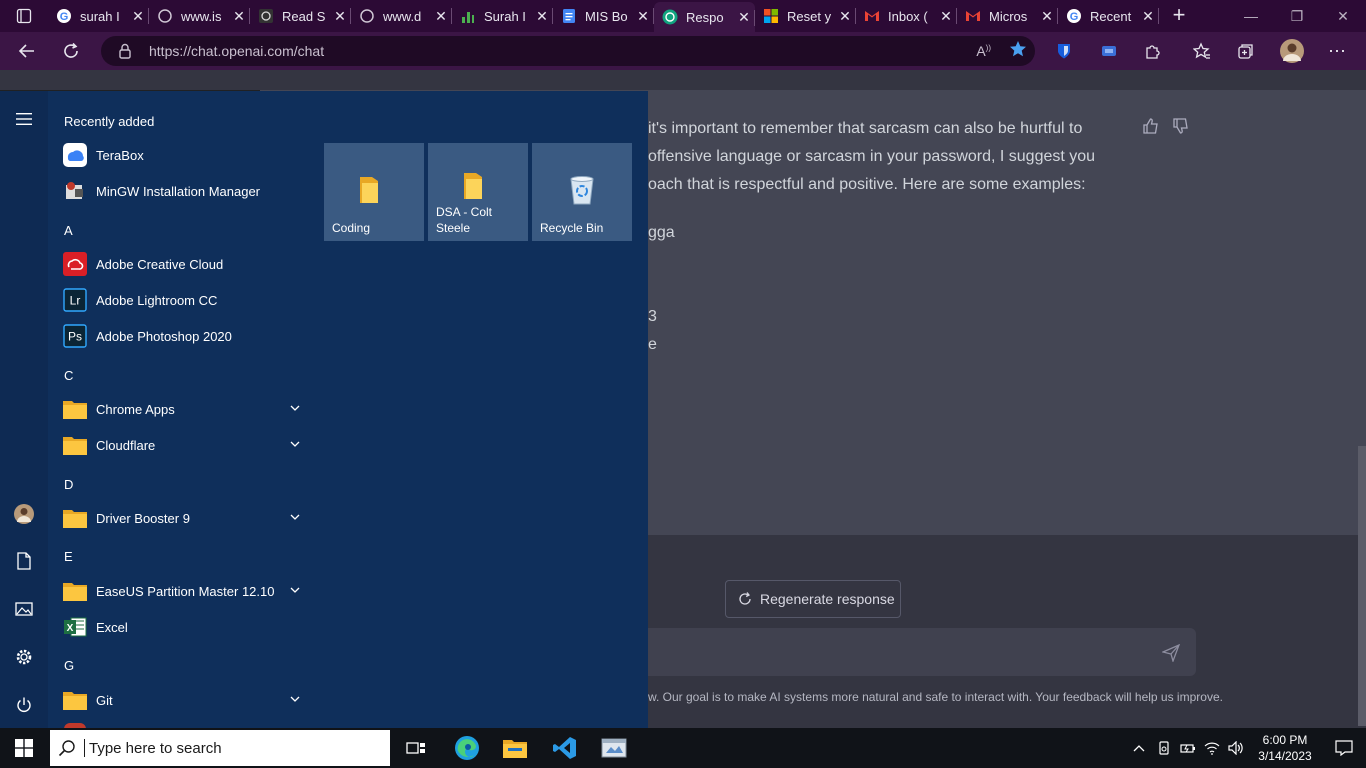  I want to click on app-folder-cloudflare: Cloudflare, so click(179, 445).